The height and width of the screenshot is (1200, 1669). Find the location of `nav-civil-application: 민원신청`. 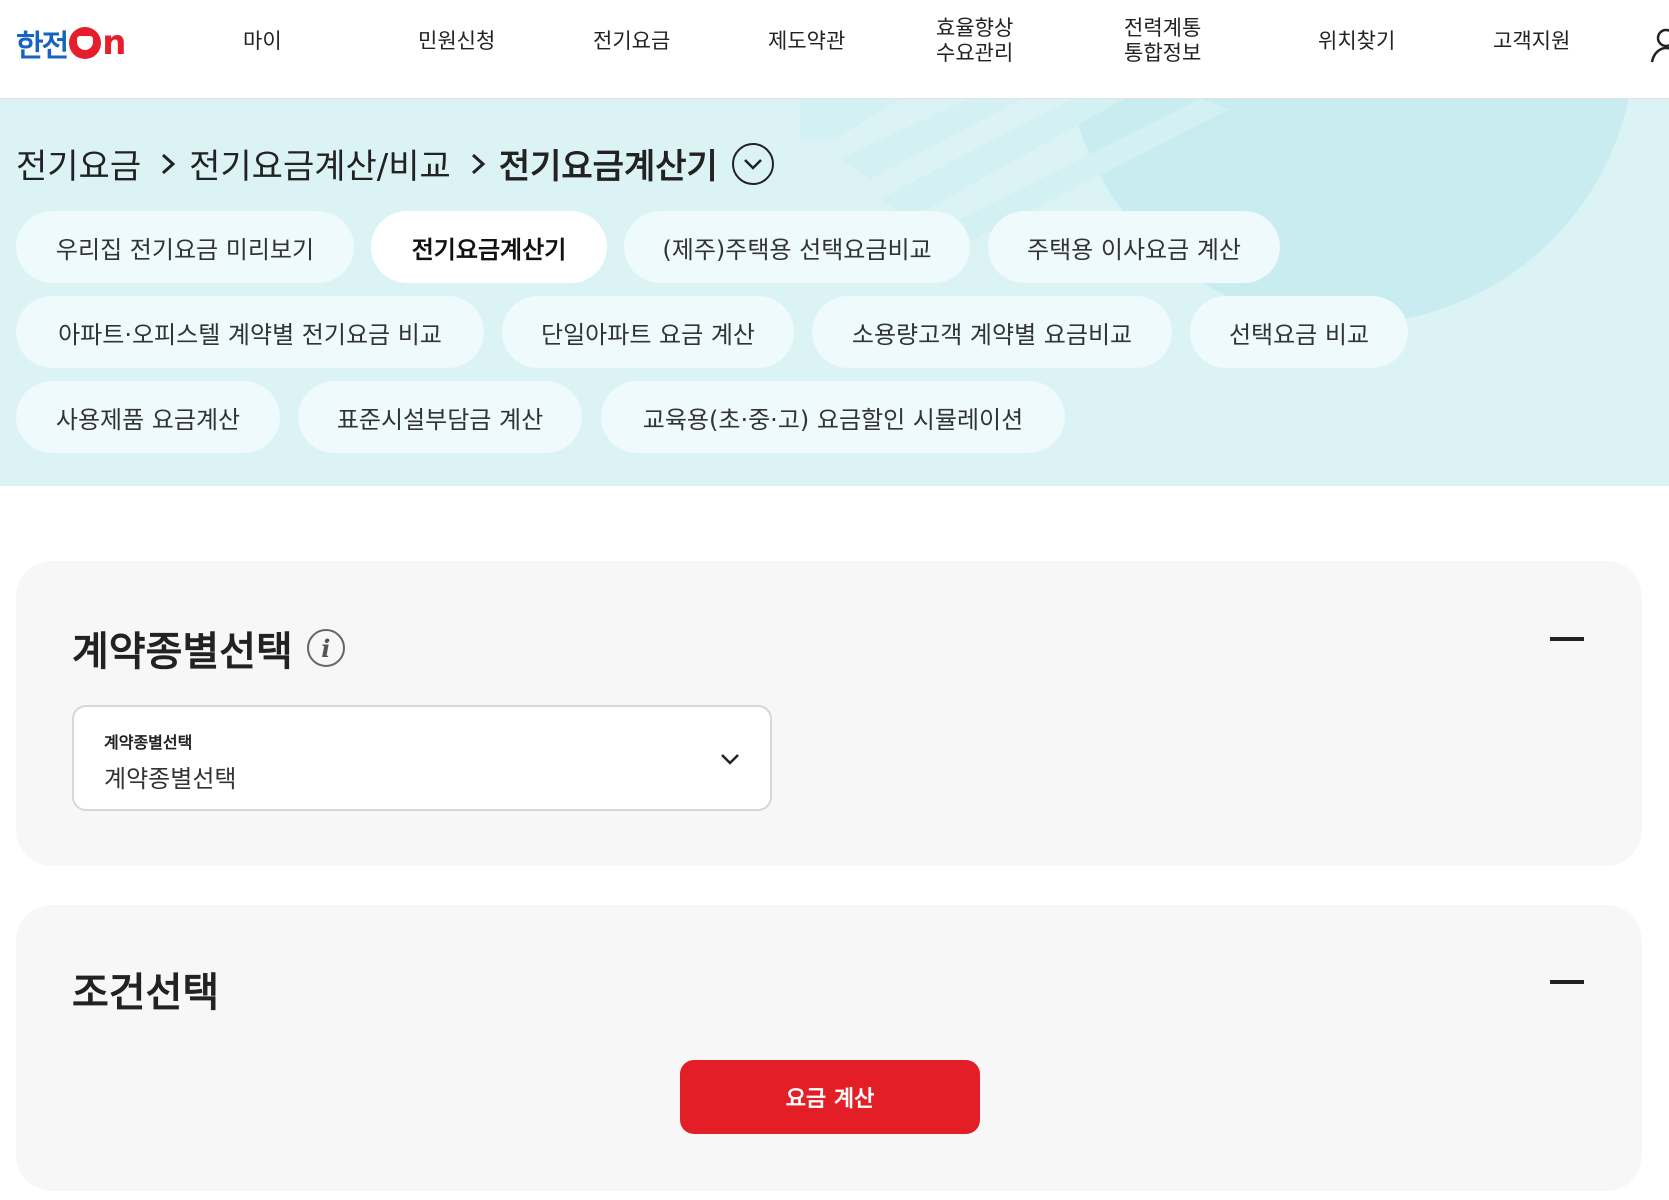

nav-civil-application: 민원신청 is located at coordinates (456, 41).